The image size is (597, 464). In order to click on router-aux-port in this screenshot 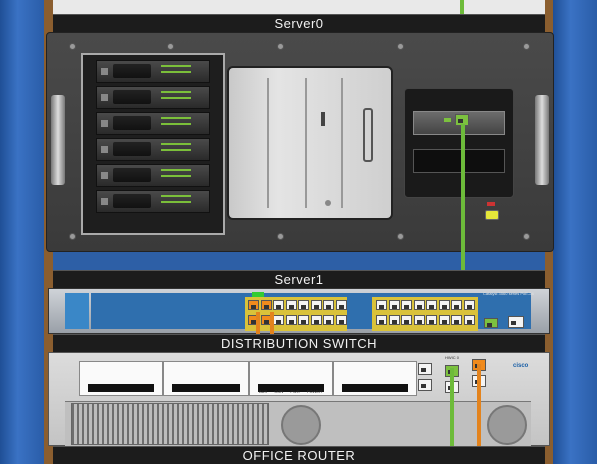, I will do `click(425, 385)`.